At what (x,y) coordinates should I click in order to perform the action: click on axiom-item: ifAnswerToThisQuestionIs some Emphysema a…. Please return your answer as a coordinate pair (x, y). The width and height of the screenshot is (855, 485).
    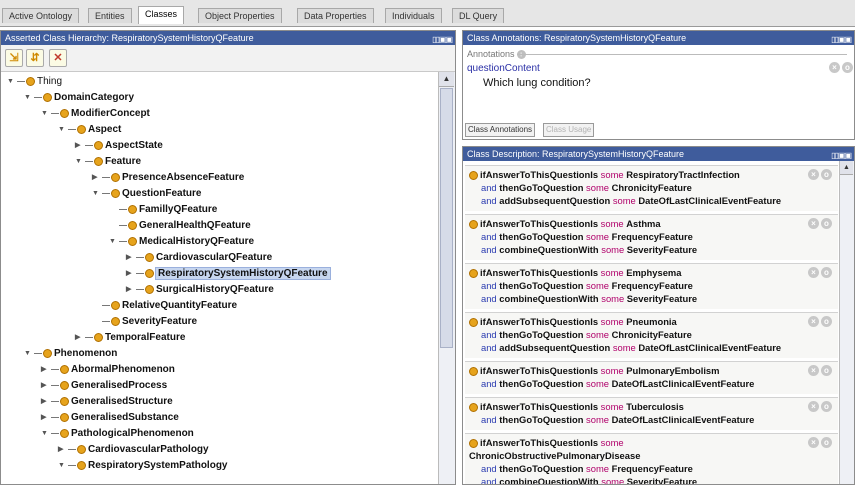
    Looking at the image, I should click on (651, 286).